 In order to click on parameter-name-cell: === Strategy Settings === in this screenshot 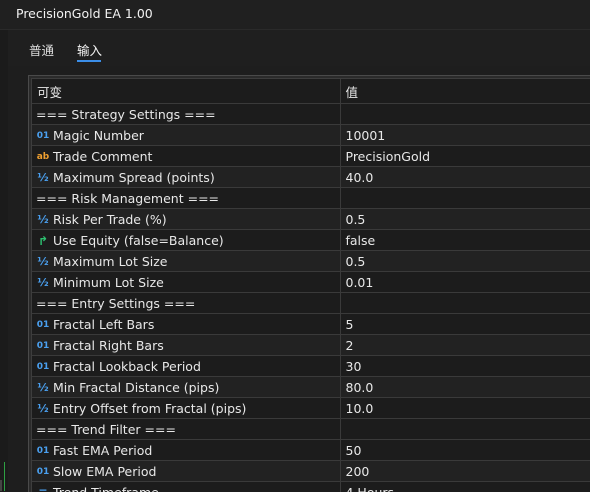, I will do `click(186, 114)`.